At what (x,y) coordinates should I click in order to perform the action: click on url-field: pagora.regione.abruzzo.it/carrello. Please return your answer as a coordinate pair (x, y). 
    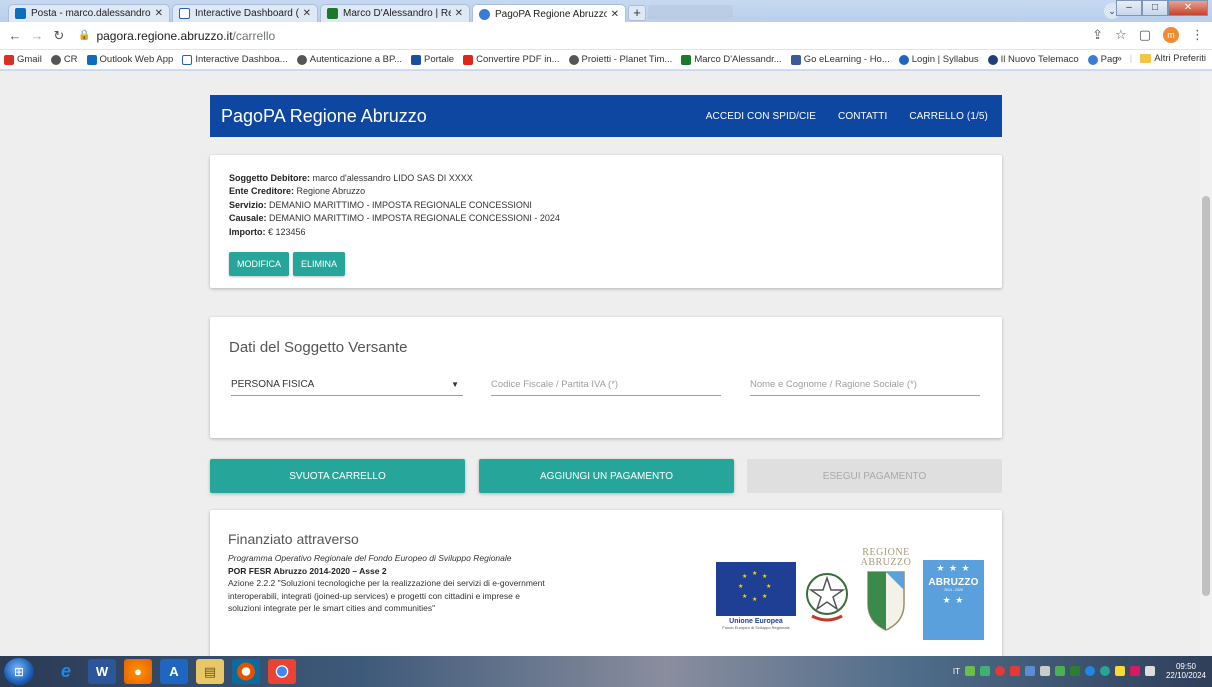
    Looking at the image, I should click on (185, 36).